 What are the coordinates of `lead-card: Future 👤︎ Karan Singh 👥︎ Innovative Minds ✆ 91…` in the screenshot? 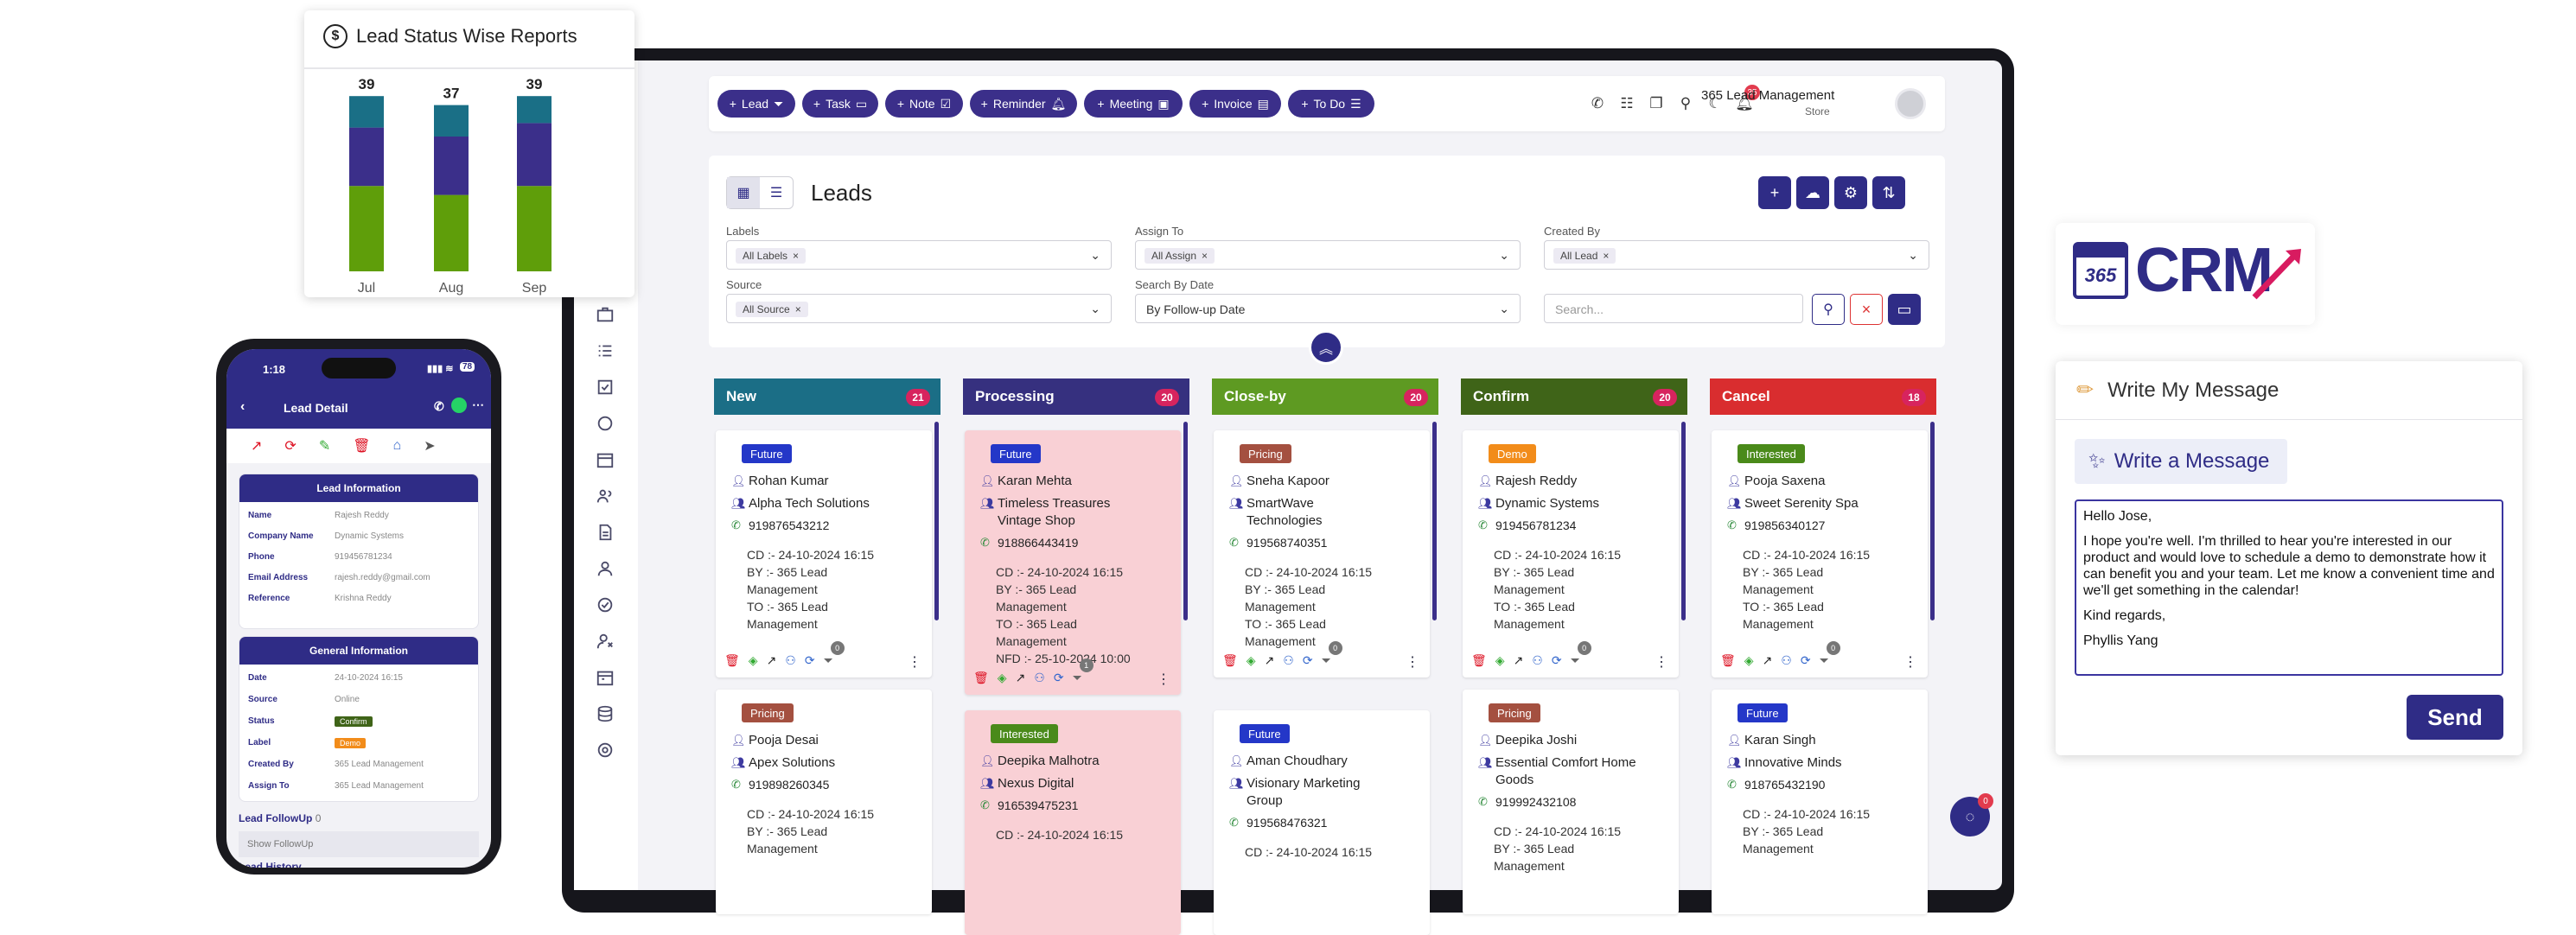 It's located at (1820, 802).